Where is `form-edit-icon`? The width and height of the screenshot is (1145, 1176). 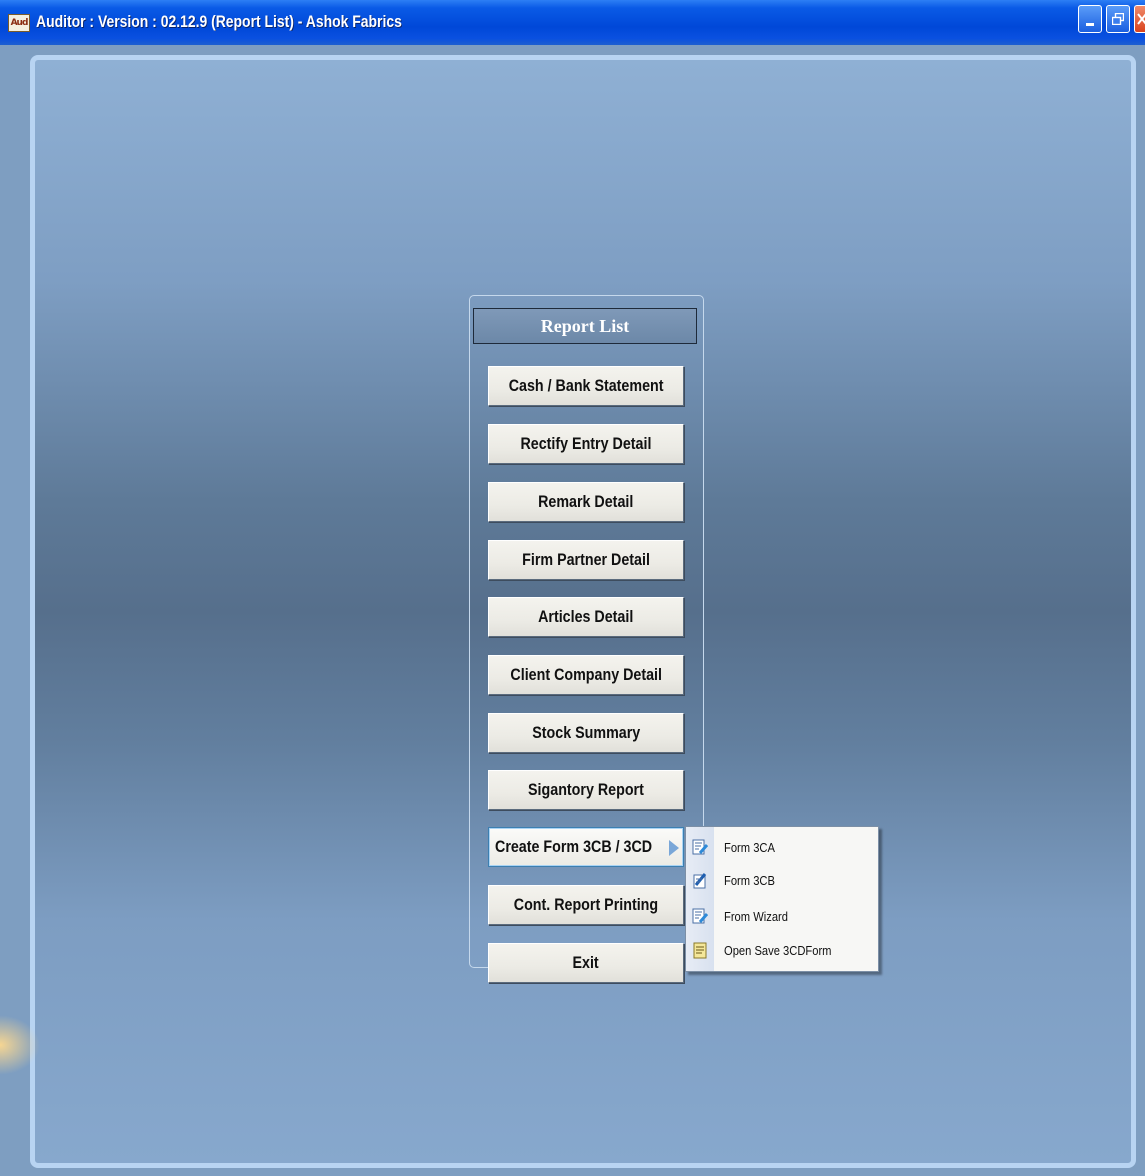 form-edit-icon is located at coordinates (700, 847).